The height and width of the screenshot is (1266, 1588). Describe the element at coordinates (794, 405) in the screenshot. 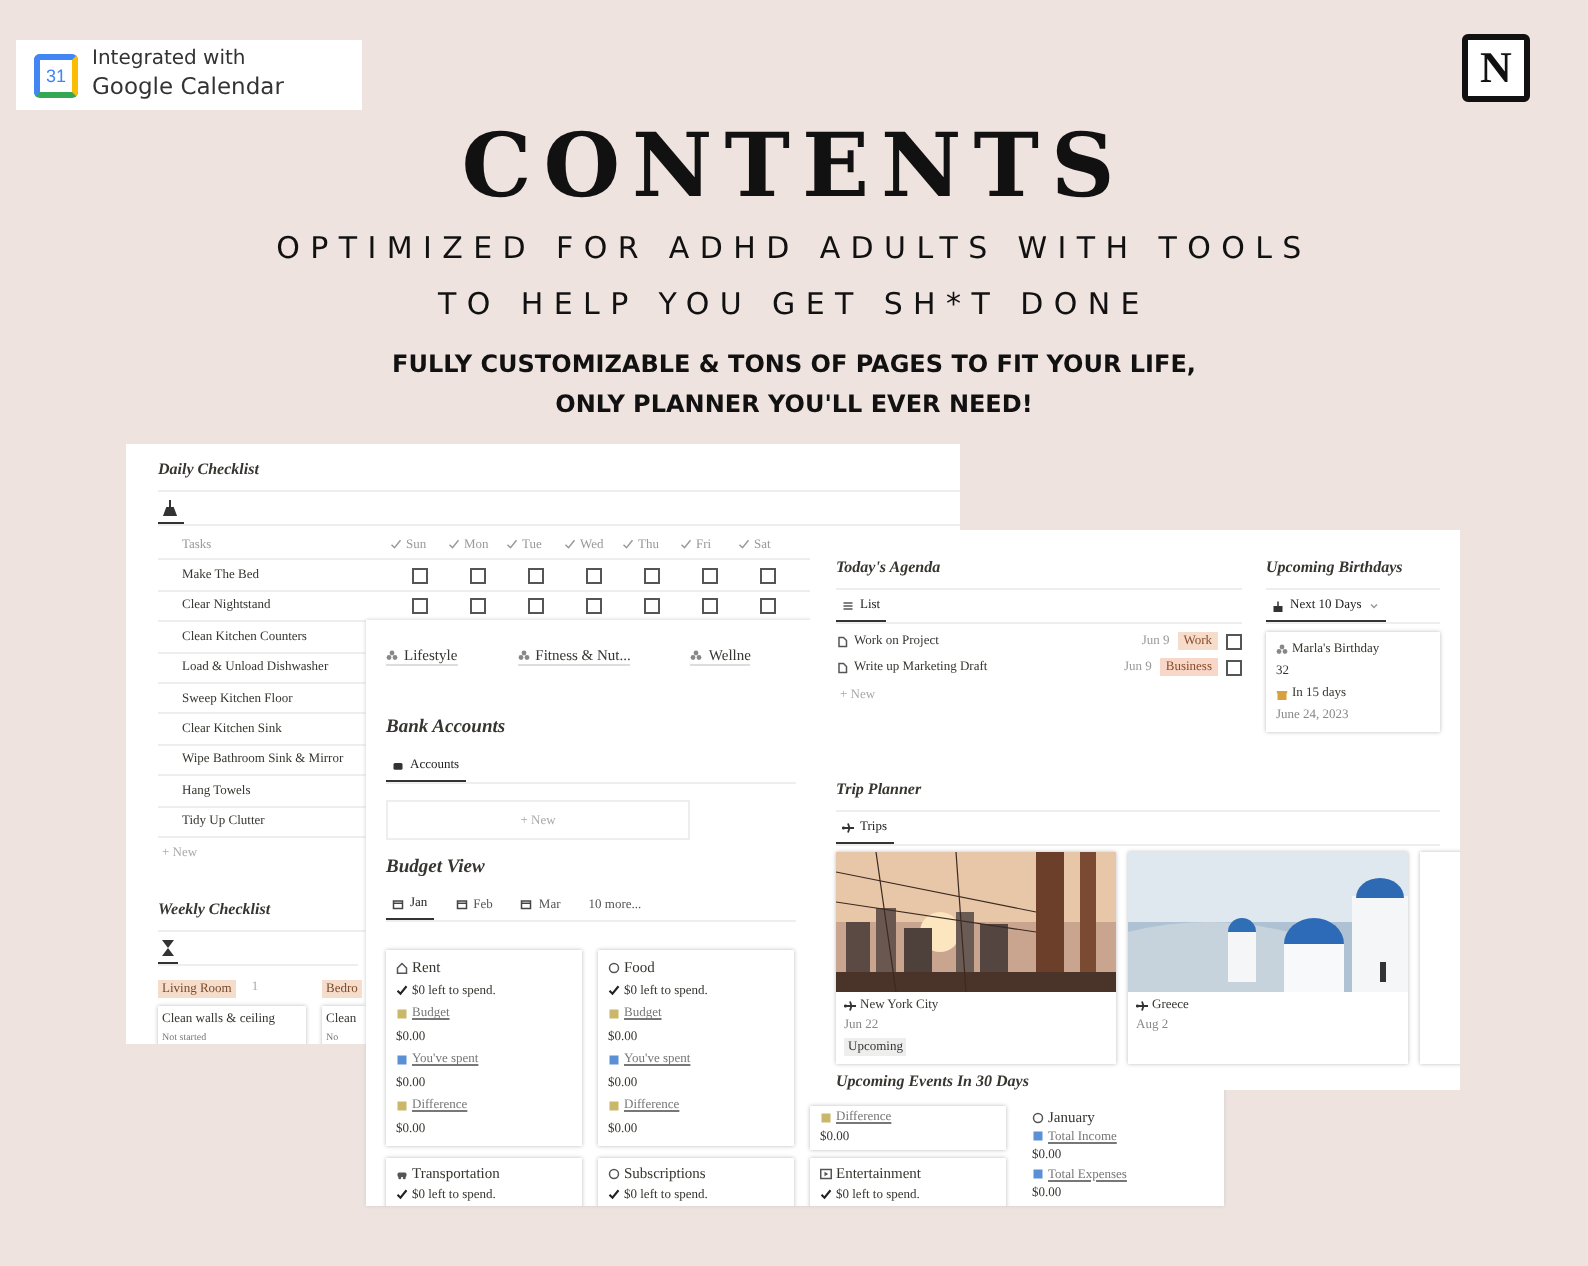

I see `tagline: ONLY PLANNER YOU'LL EVER NEED!` at that location.